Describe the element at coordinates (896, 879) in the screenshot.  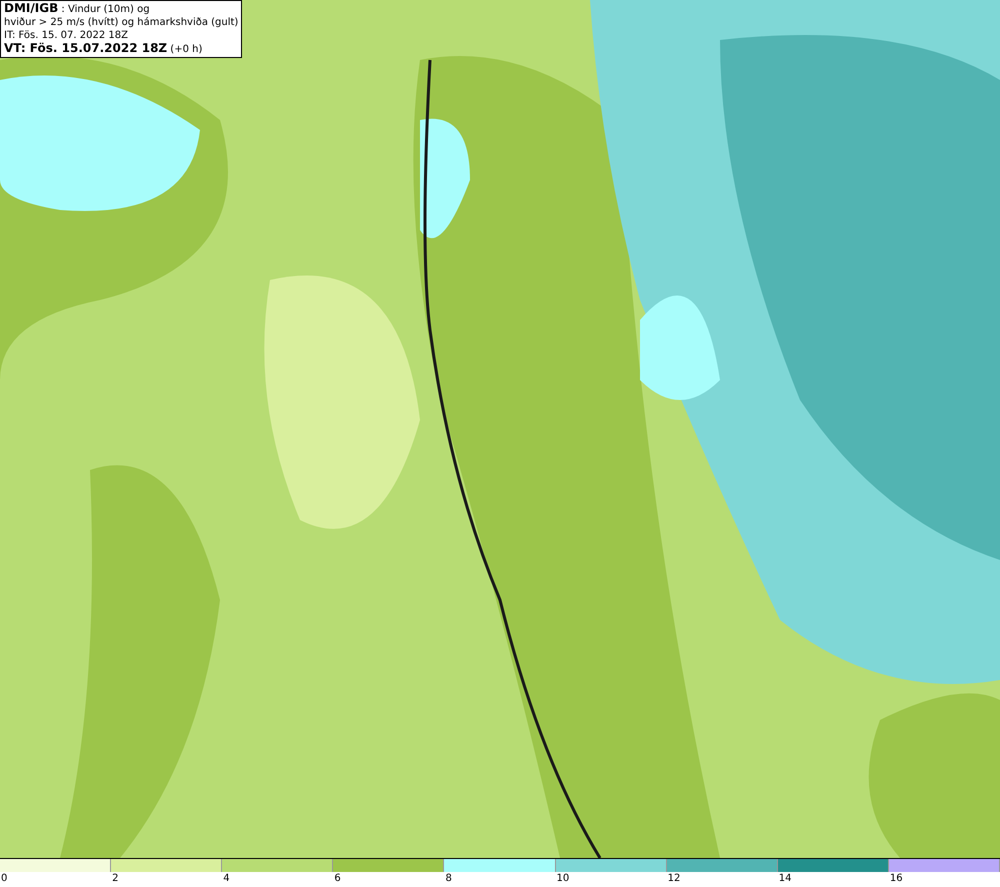
I see `scale-label: 16` at that location.